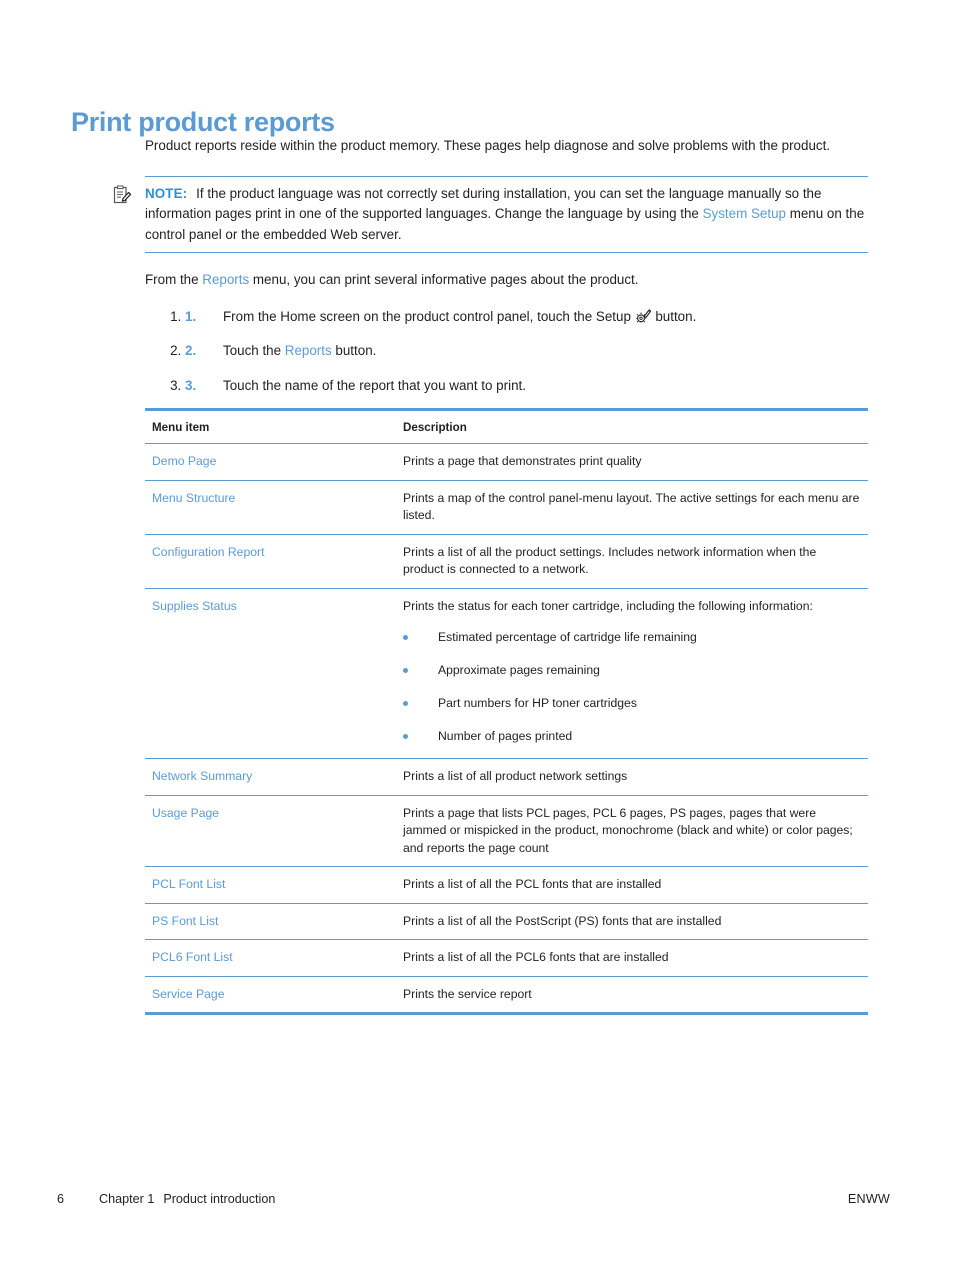 The width and height of the screenshot is (954, 1270). I want to click on menu-item-pcl-font-list: PCL Font List, so click(270, 885).